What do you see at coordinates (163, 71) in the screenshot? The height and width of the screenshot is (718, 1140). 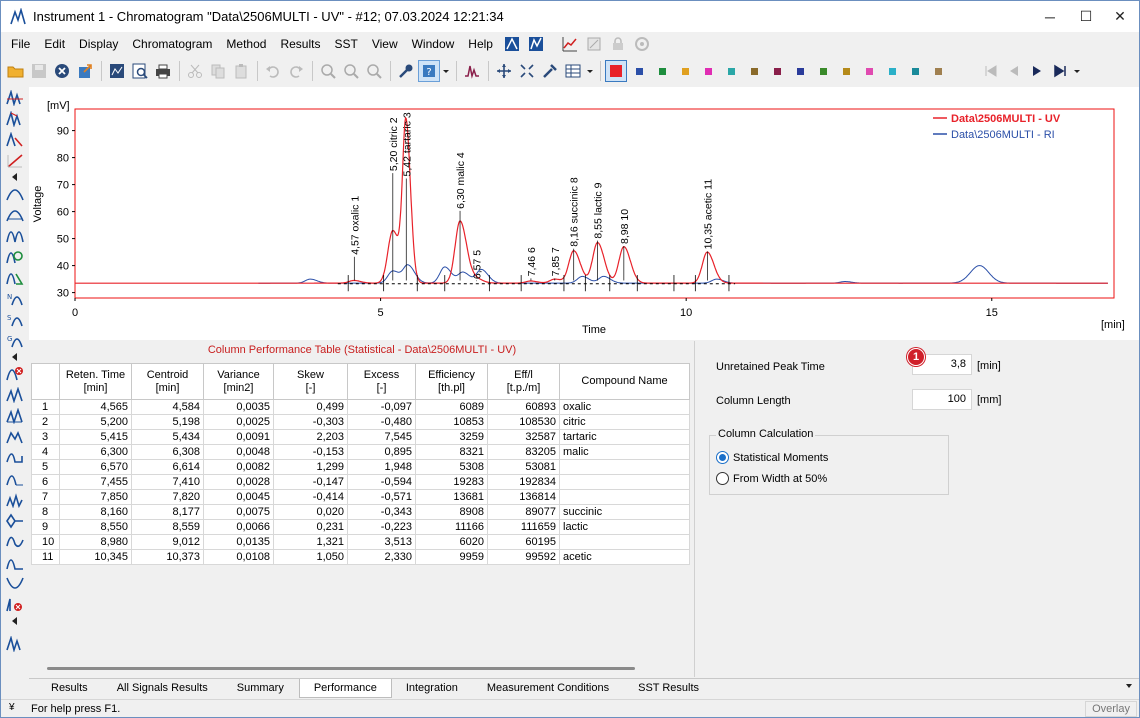 I see `print-icon` at bounding box center [163, 71].